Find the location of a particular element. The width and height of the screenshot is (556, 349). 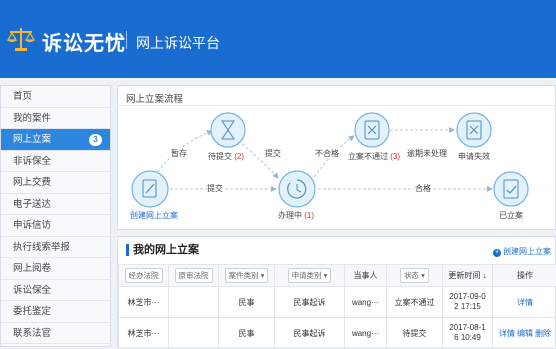

count-badge: 3 is located at coordinates (95, 140).